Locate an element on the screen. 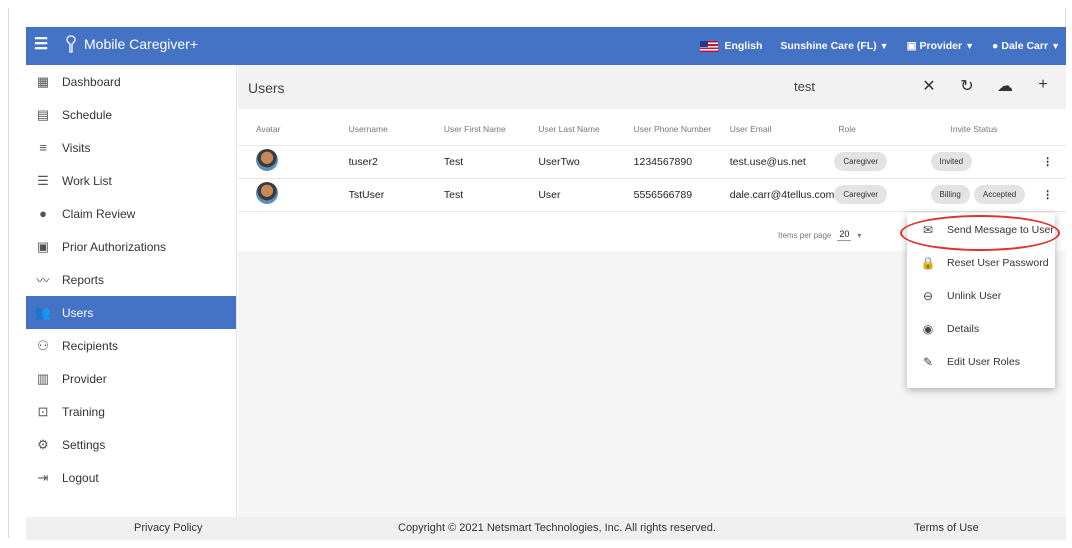 This screenshot has height=548, width=1072. annotation-highlight-ring is located at coordinates (980, 233).